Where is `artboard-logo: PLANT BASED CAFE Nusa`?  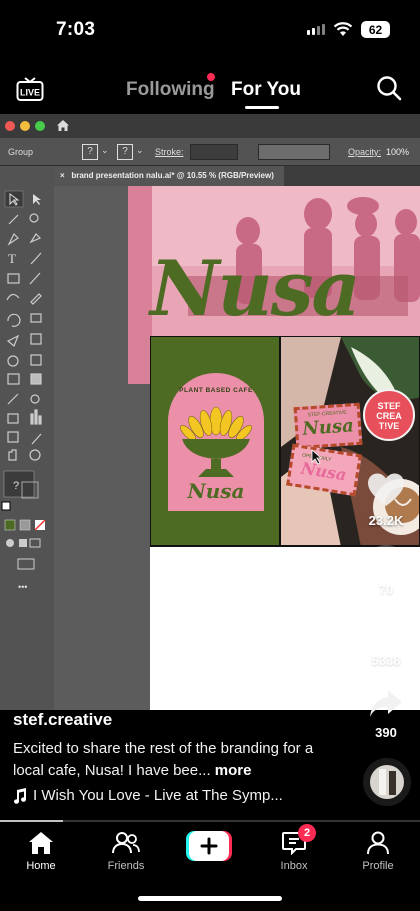 artboard-logo: PLANT BASED CAFE Nusa is located at coordinates (215, 441).